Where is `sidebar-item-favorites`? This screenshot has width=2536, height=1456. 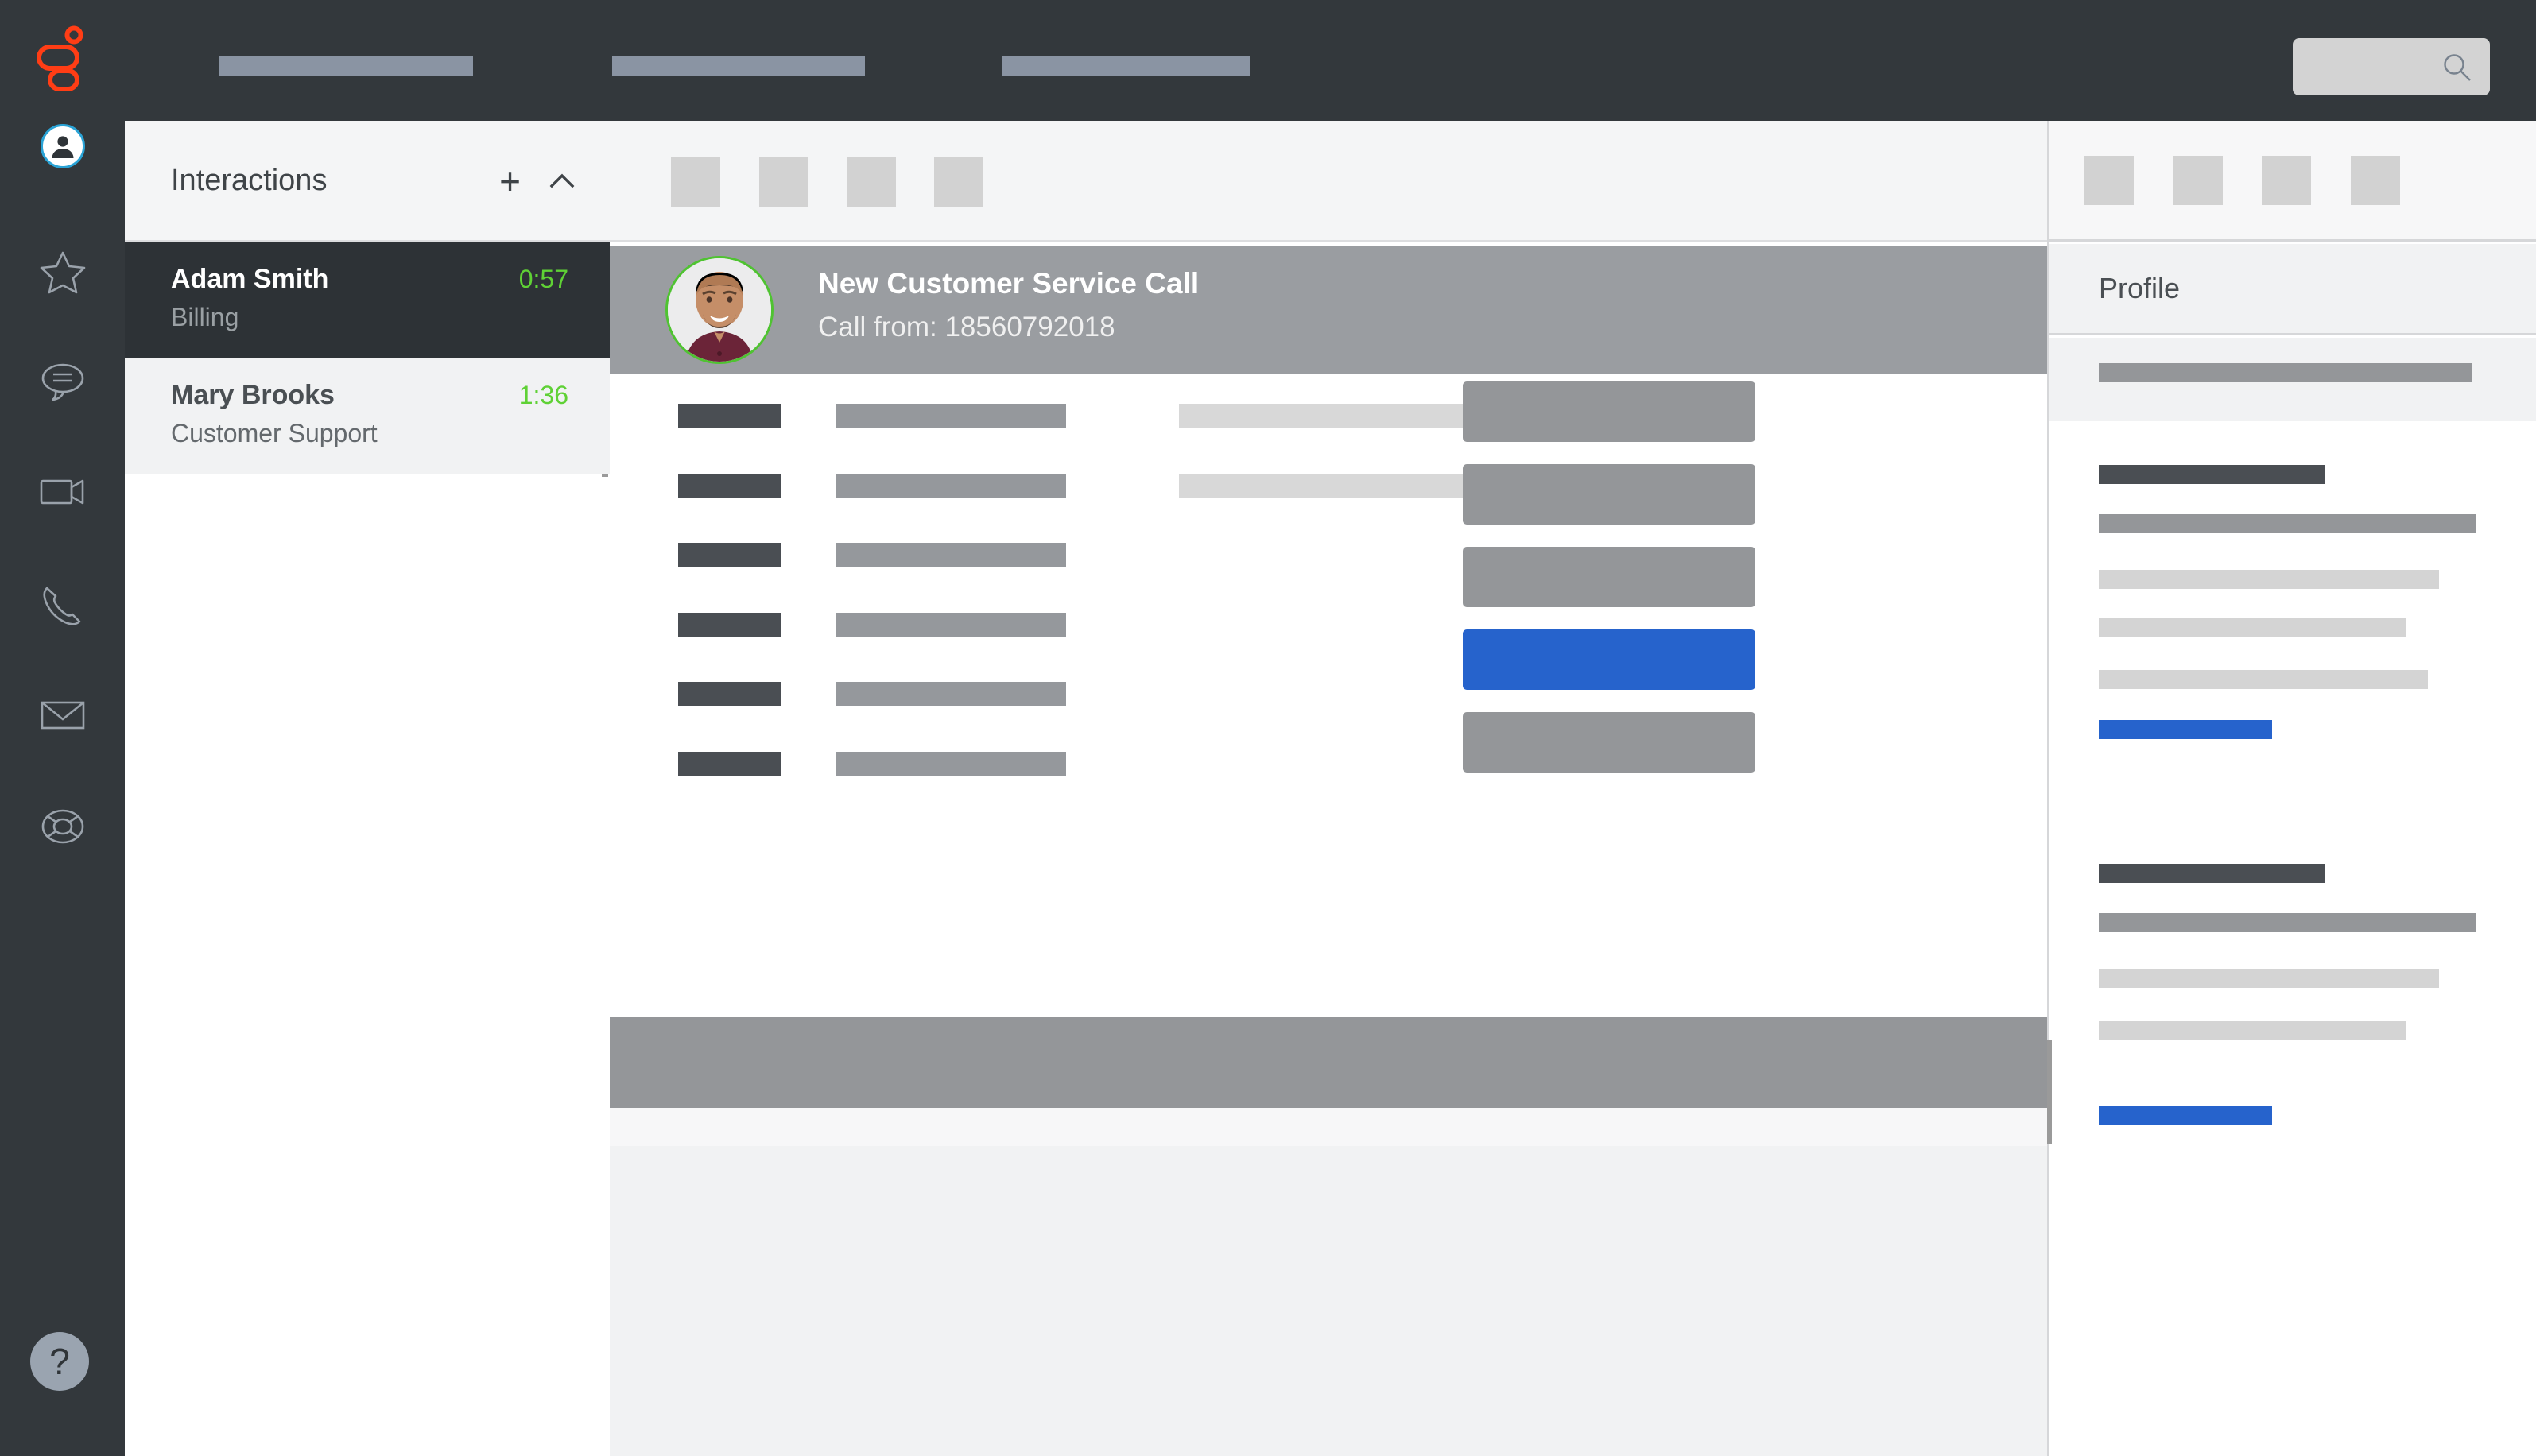
sidebar-item-favorites is located at coordinates (62, 272).